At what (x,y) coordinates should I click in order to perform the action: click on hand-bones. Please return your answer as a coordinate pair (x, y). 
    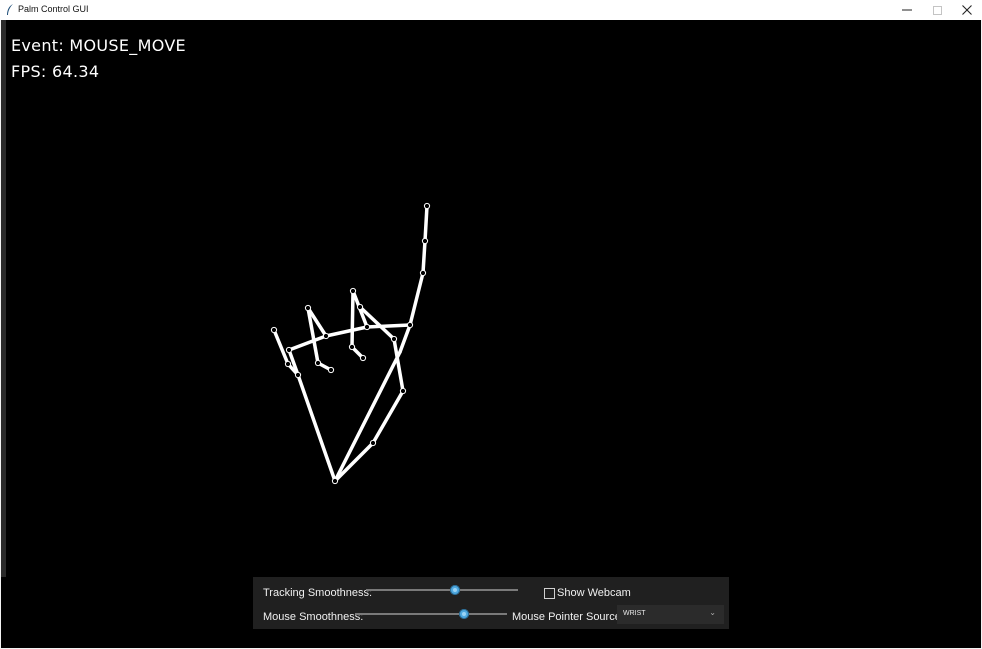
    Looking at the image, I should click on (350, 343).